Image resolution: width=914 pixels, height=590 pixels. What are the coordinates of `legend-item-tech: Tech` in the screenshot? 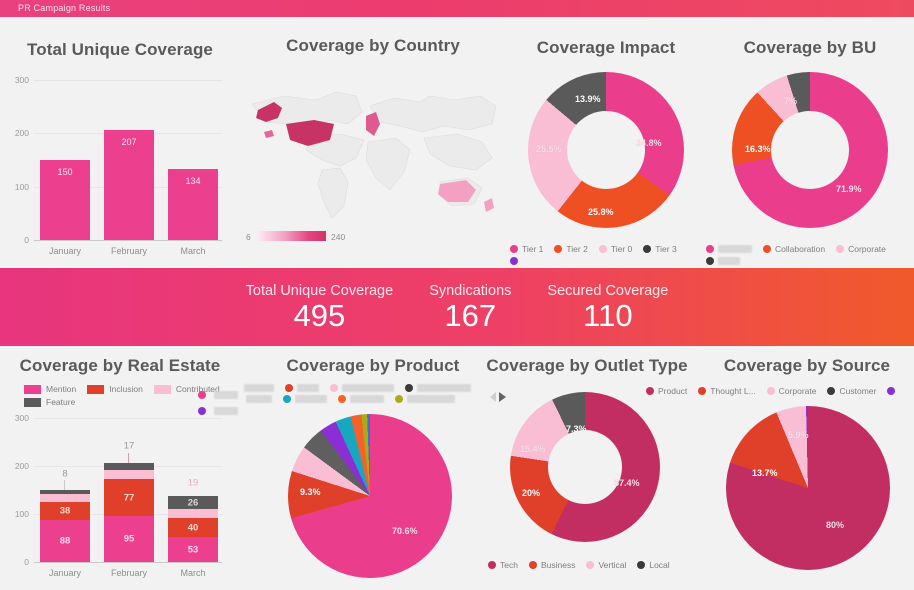 It's located at (503, 565).